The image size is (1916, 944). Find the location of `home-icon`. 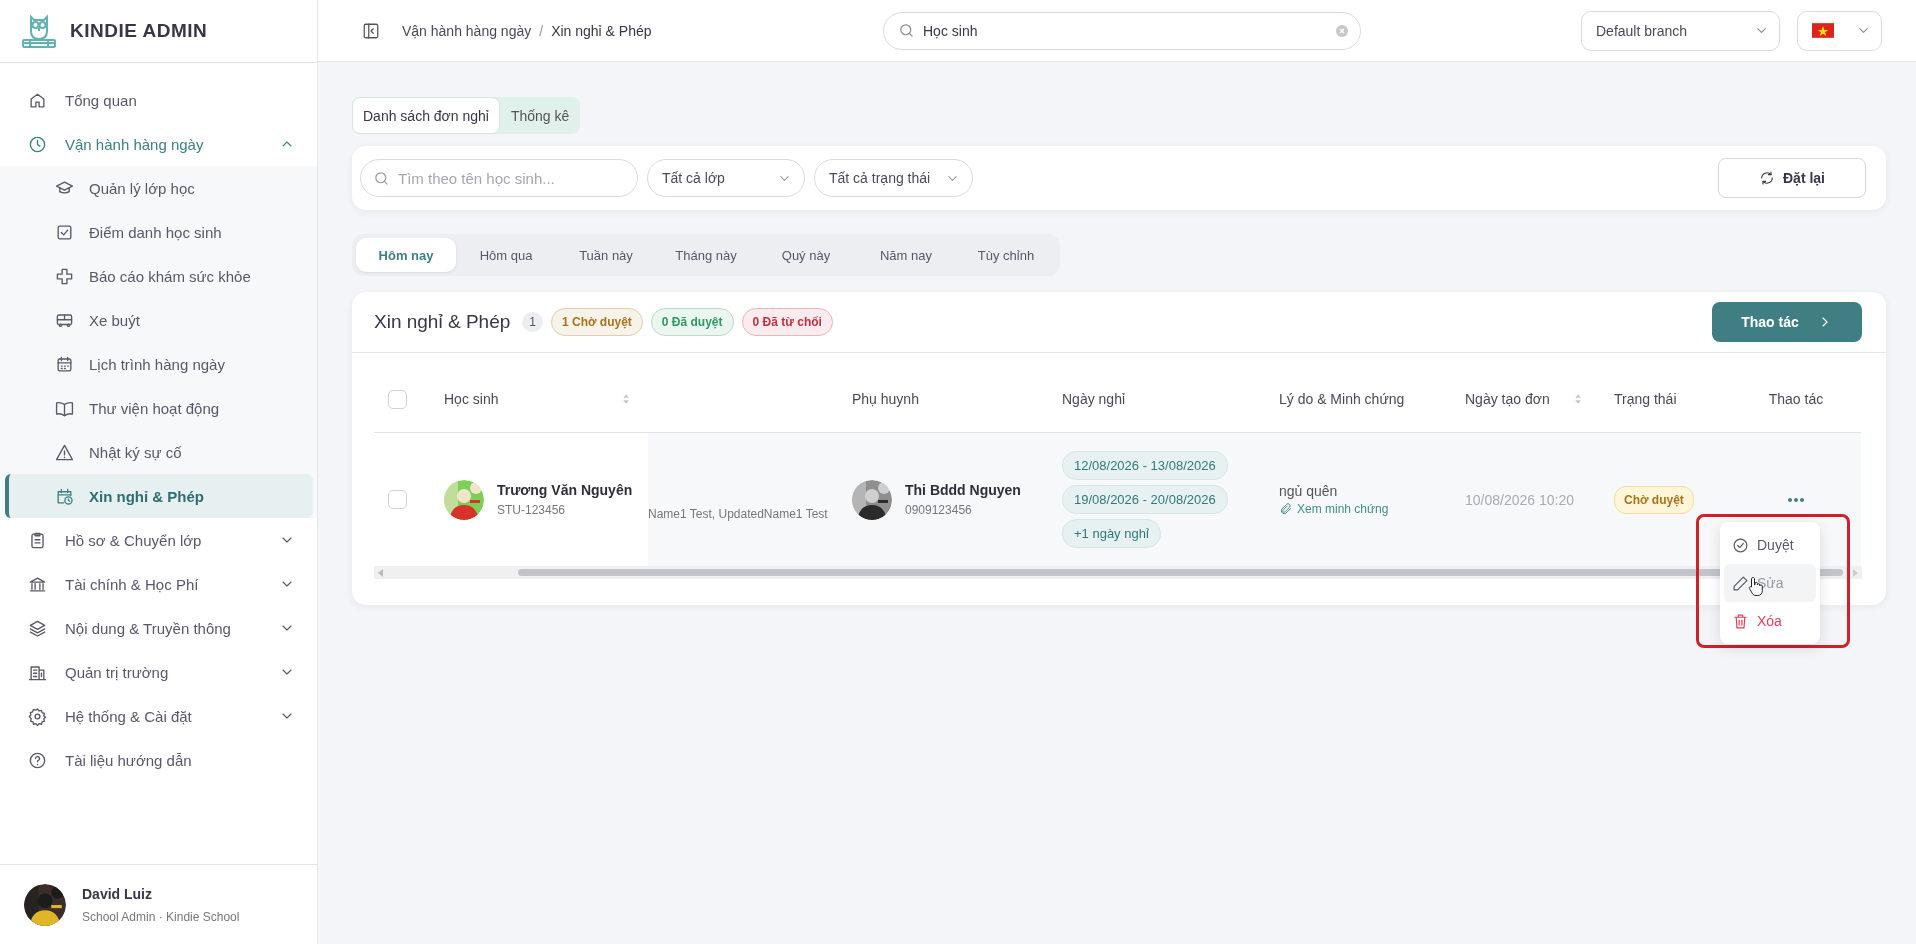

home-icon is located at coordinates (37, 100).